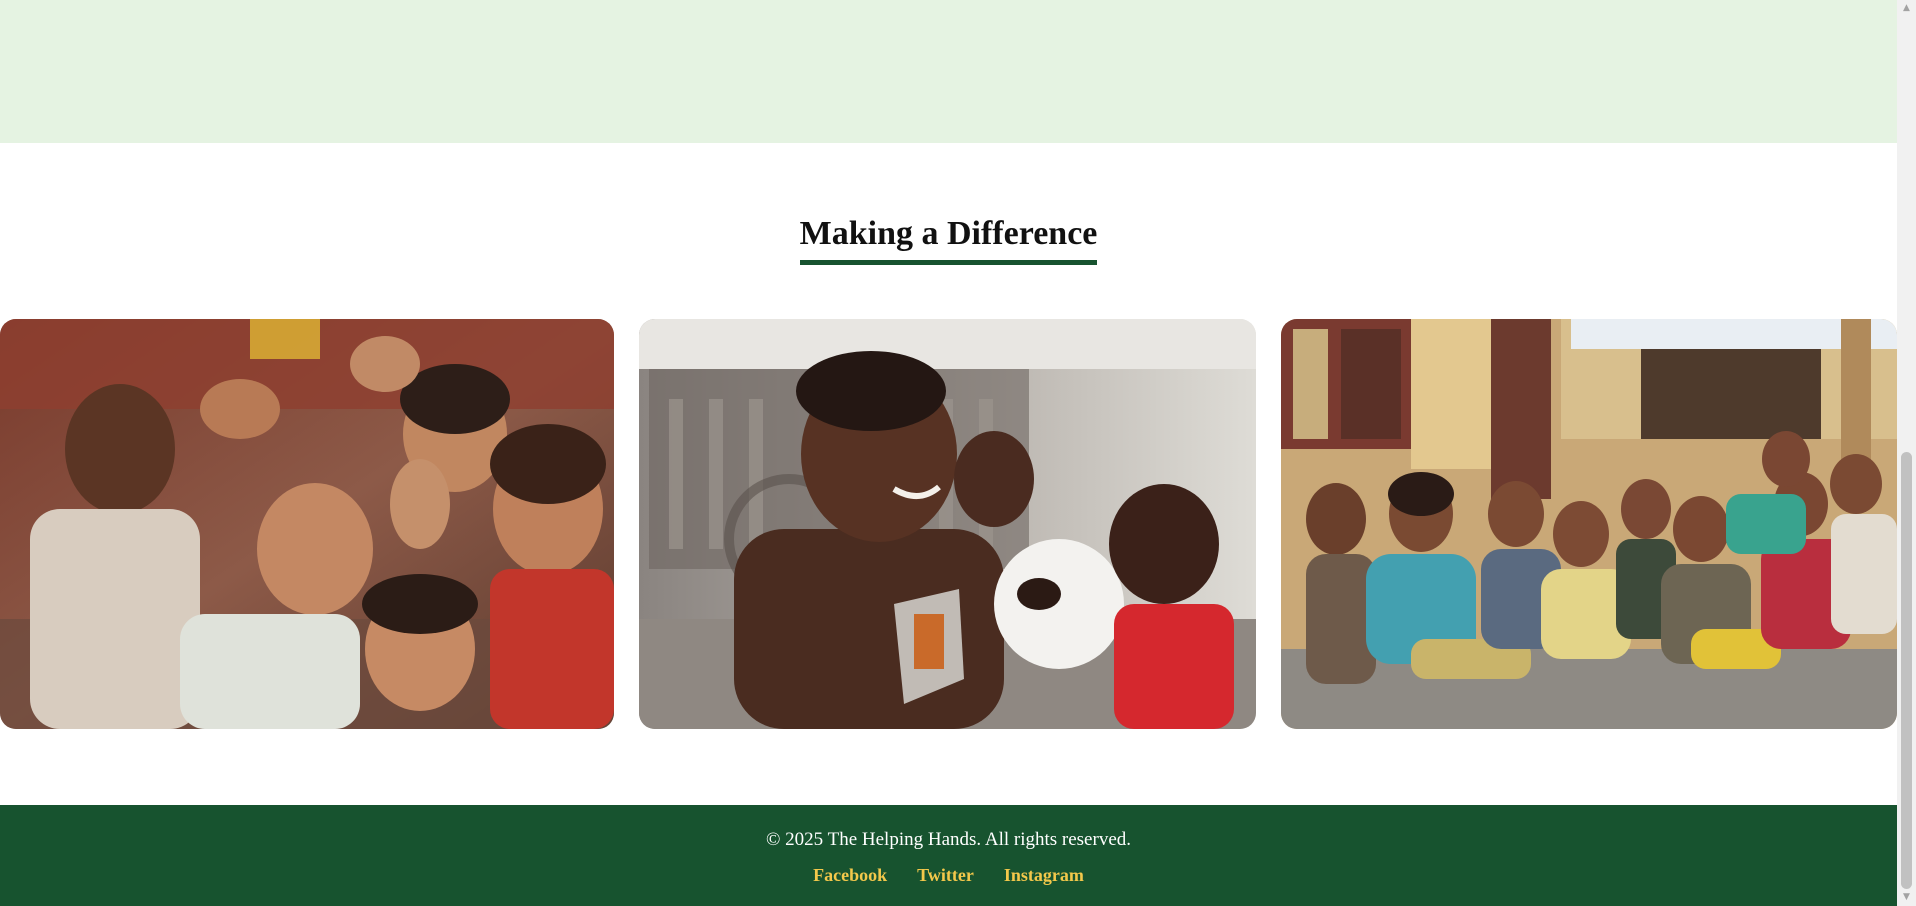 Image resolution: width=1916 pixels, height=906 pixels. What do you see at coordinates (1906, 897) in the screenshot?
I see `scroll-down-icon: ▼` at bounding box center [1906, 897].